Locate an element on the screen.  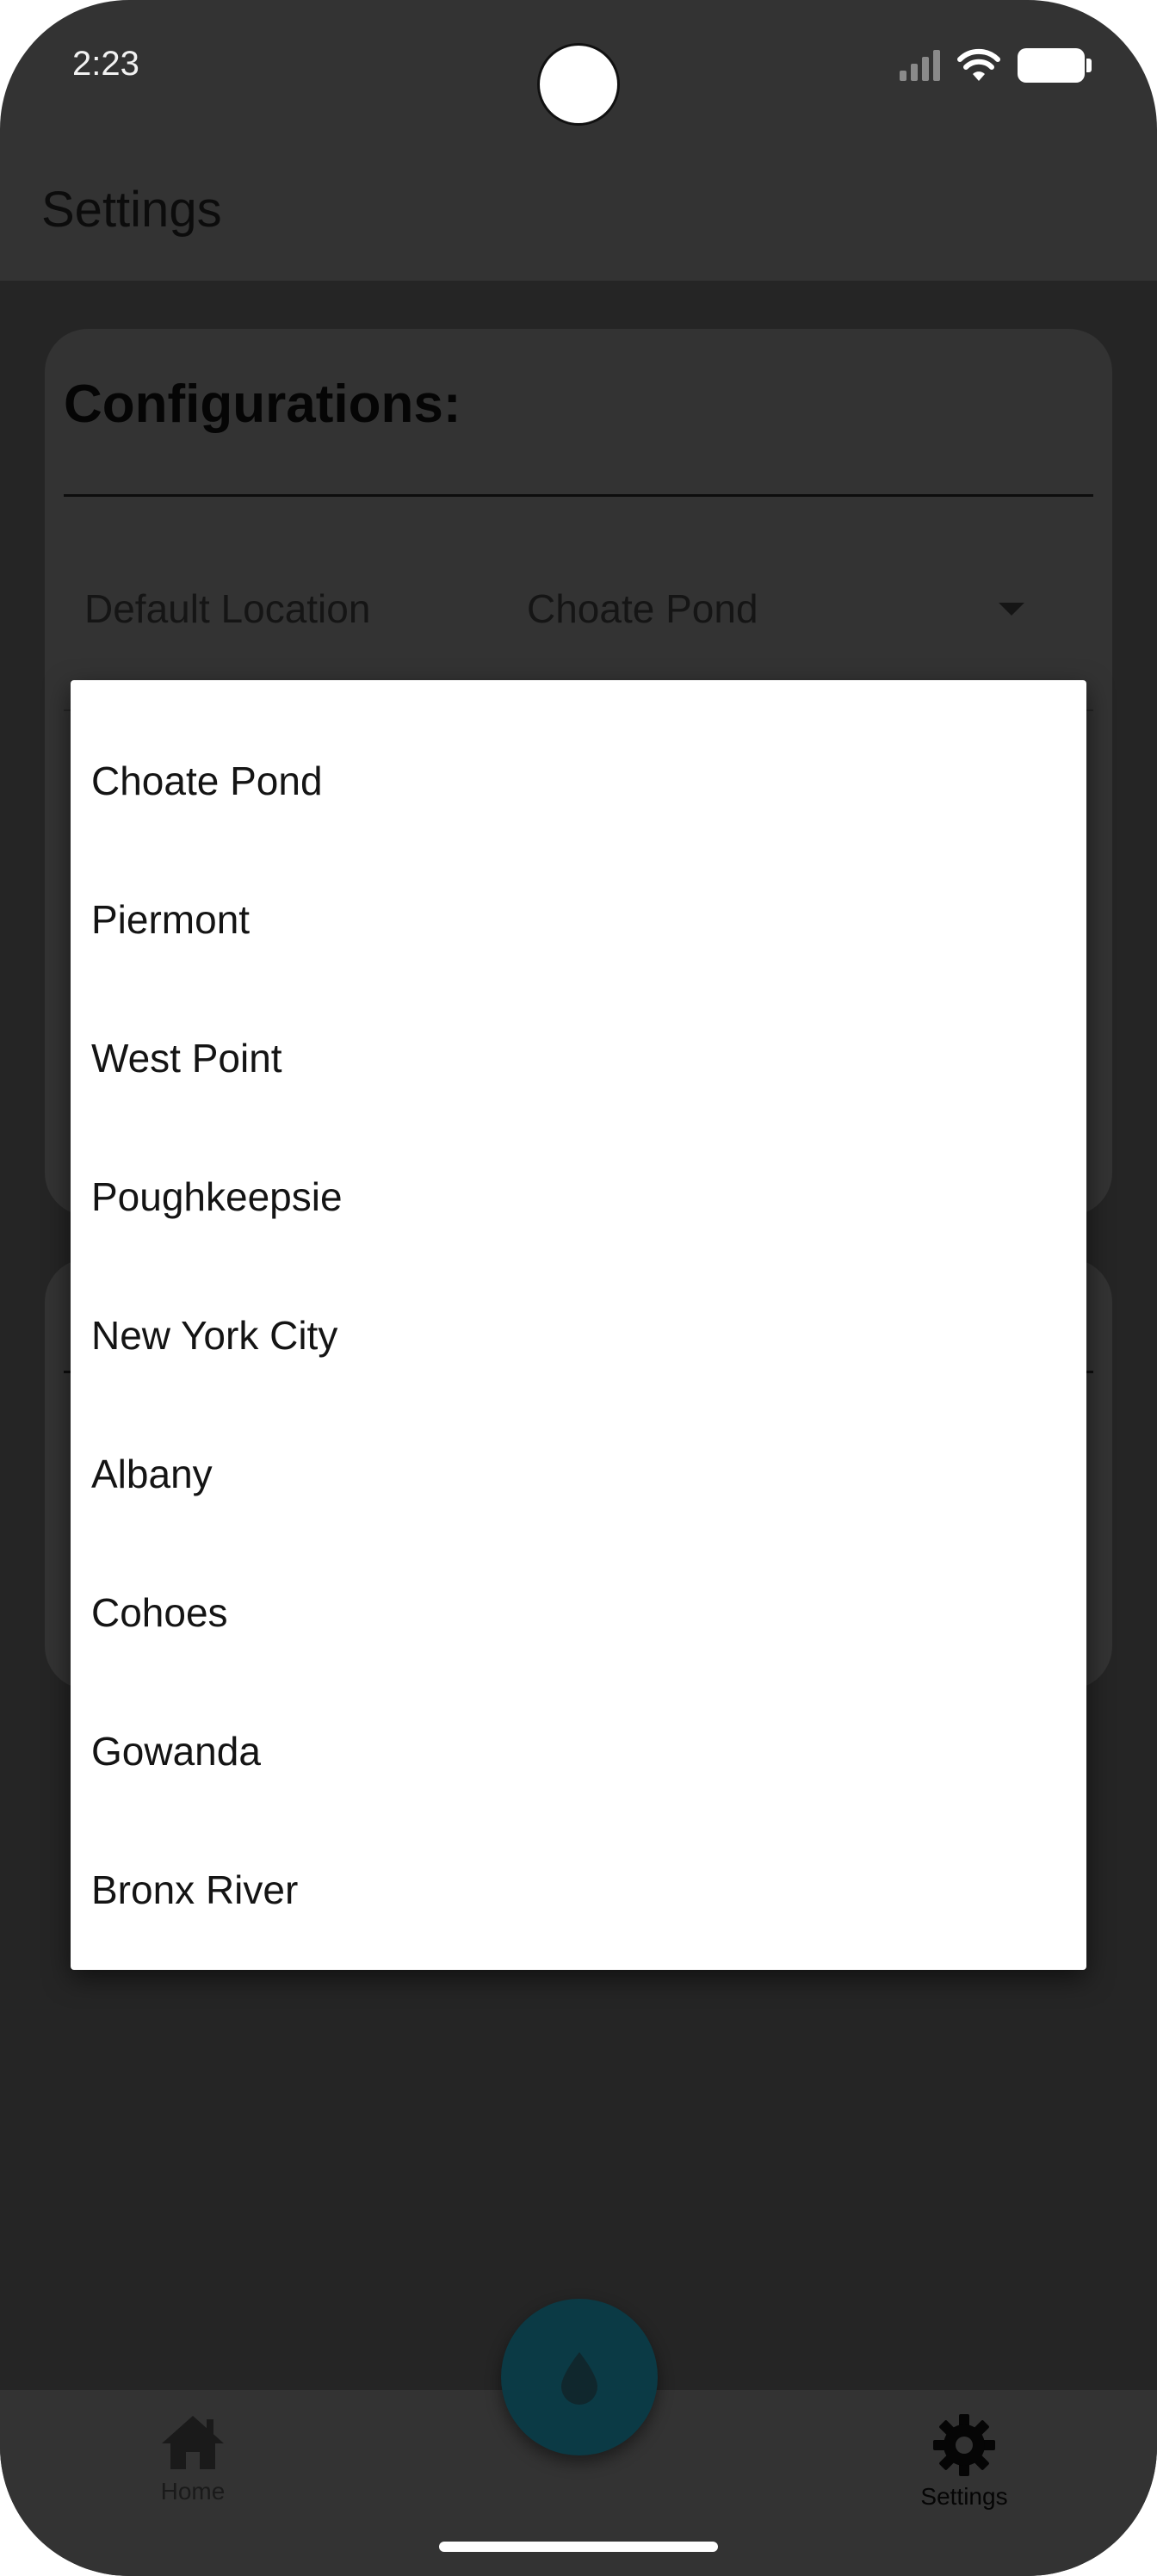
battery-icon is located at coordinates (1055, 65).